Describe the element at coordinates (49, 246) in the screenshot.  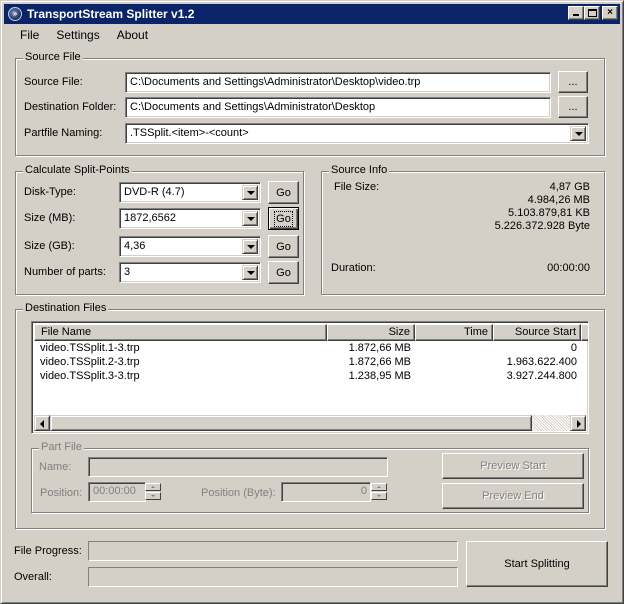
I see `size-gb-label: Size (GB):` at that location.